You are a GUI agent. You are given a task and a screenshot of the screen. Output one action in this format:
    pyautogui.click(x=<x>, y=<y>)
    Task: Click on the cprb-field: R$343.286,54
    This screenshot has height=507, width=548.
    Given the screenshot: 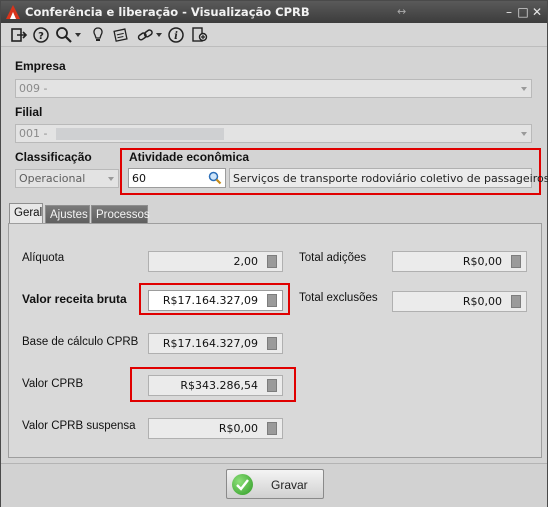 What is the action you would take?
    pyautogui.click(x=215, y=385)
    